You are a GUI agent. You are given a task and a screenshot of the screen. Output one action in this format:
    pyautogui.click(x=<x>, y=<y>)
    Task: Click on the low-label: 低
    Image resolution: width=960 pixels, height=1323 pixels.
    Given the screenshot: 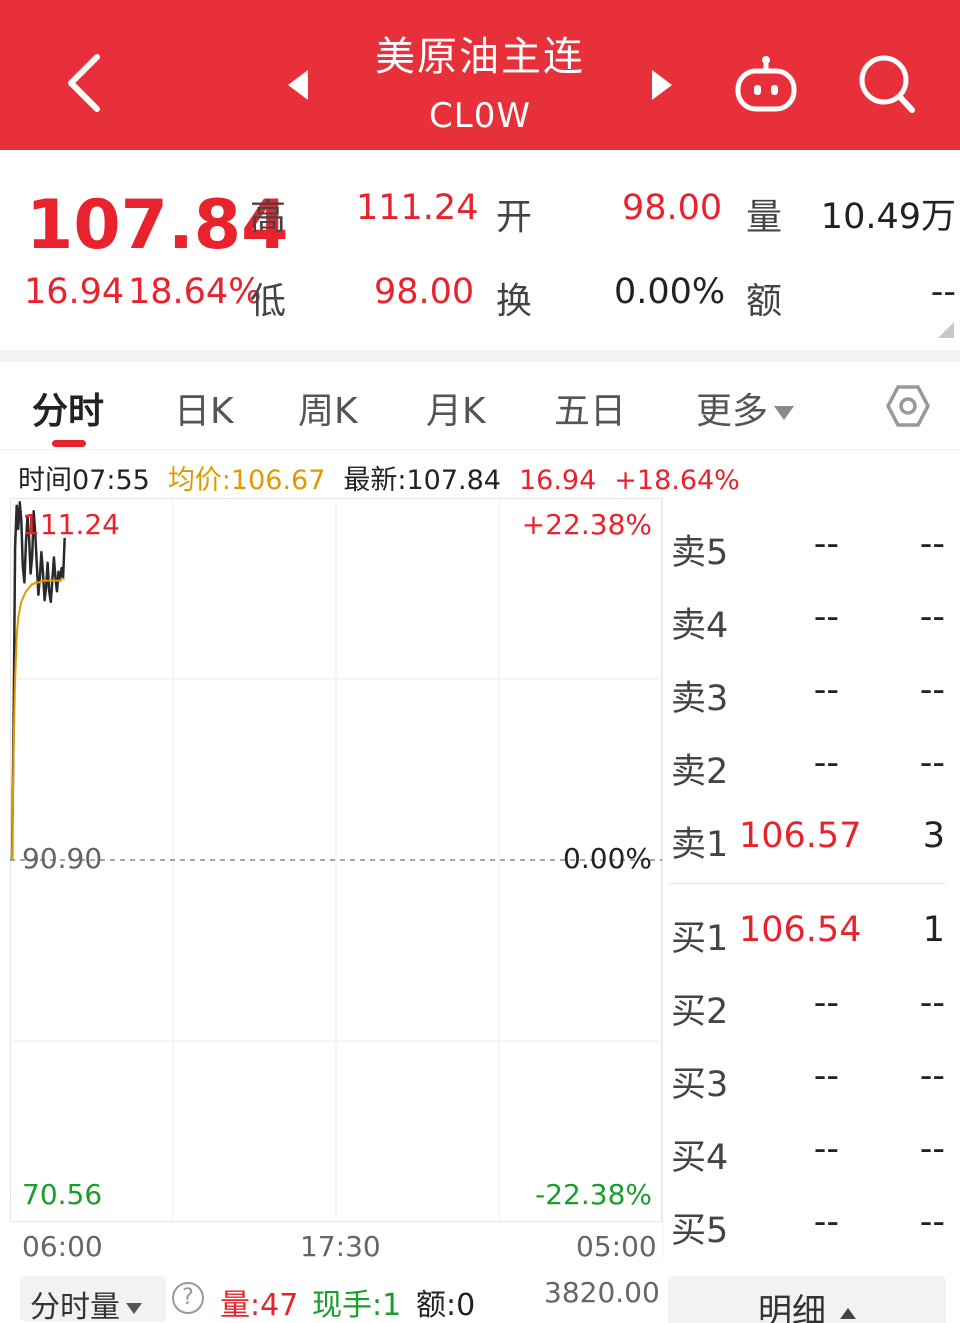 What is the action you would take?
    pyautogui.click(x=268, y=301)
    